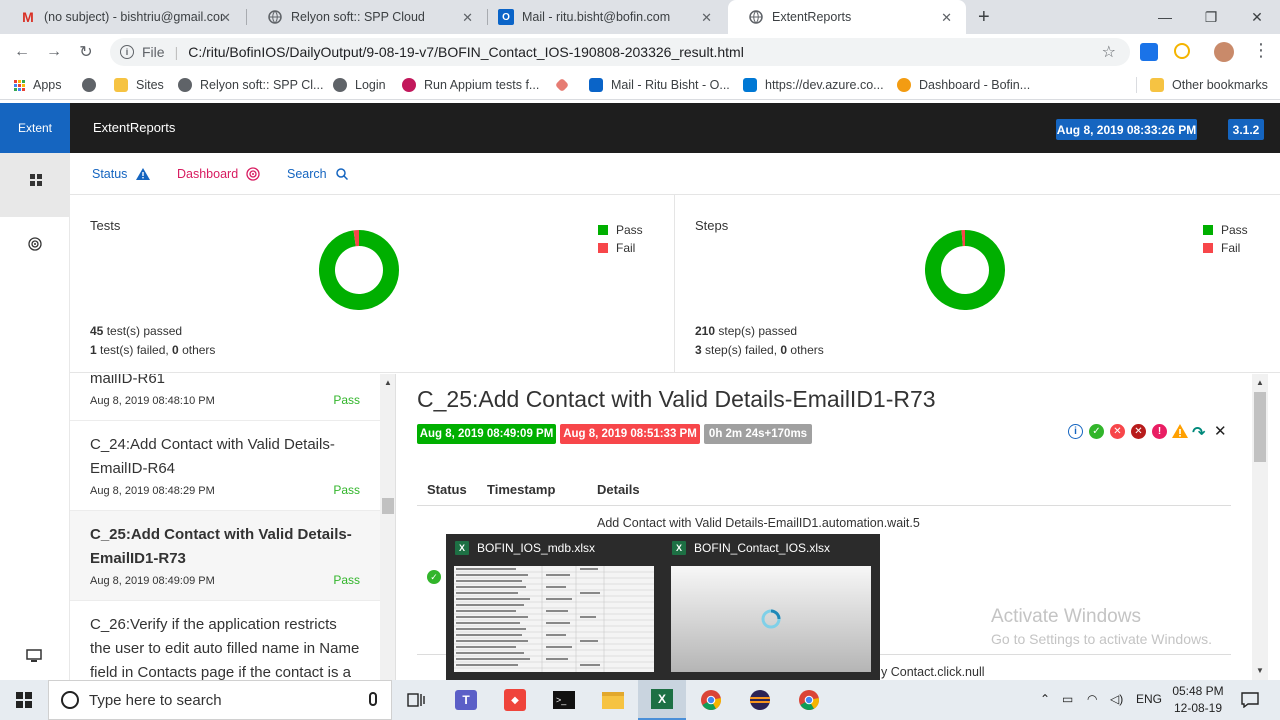  Describe the element at coordinates (1209, 85) in the screenshot. I see `bookmark-other: Other bookmarks` at that location.